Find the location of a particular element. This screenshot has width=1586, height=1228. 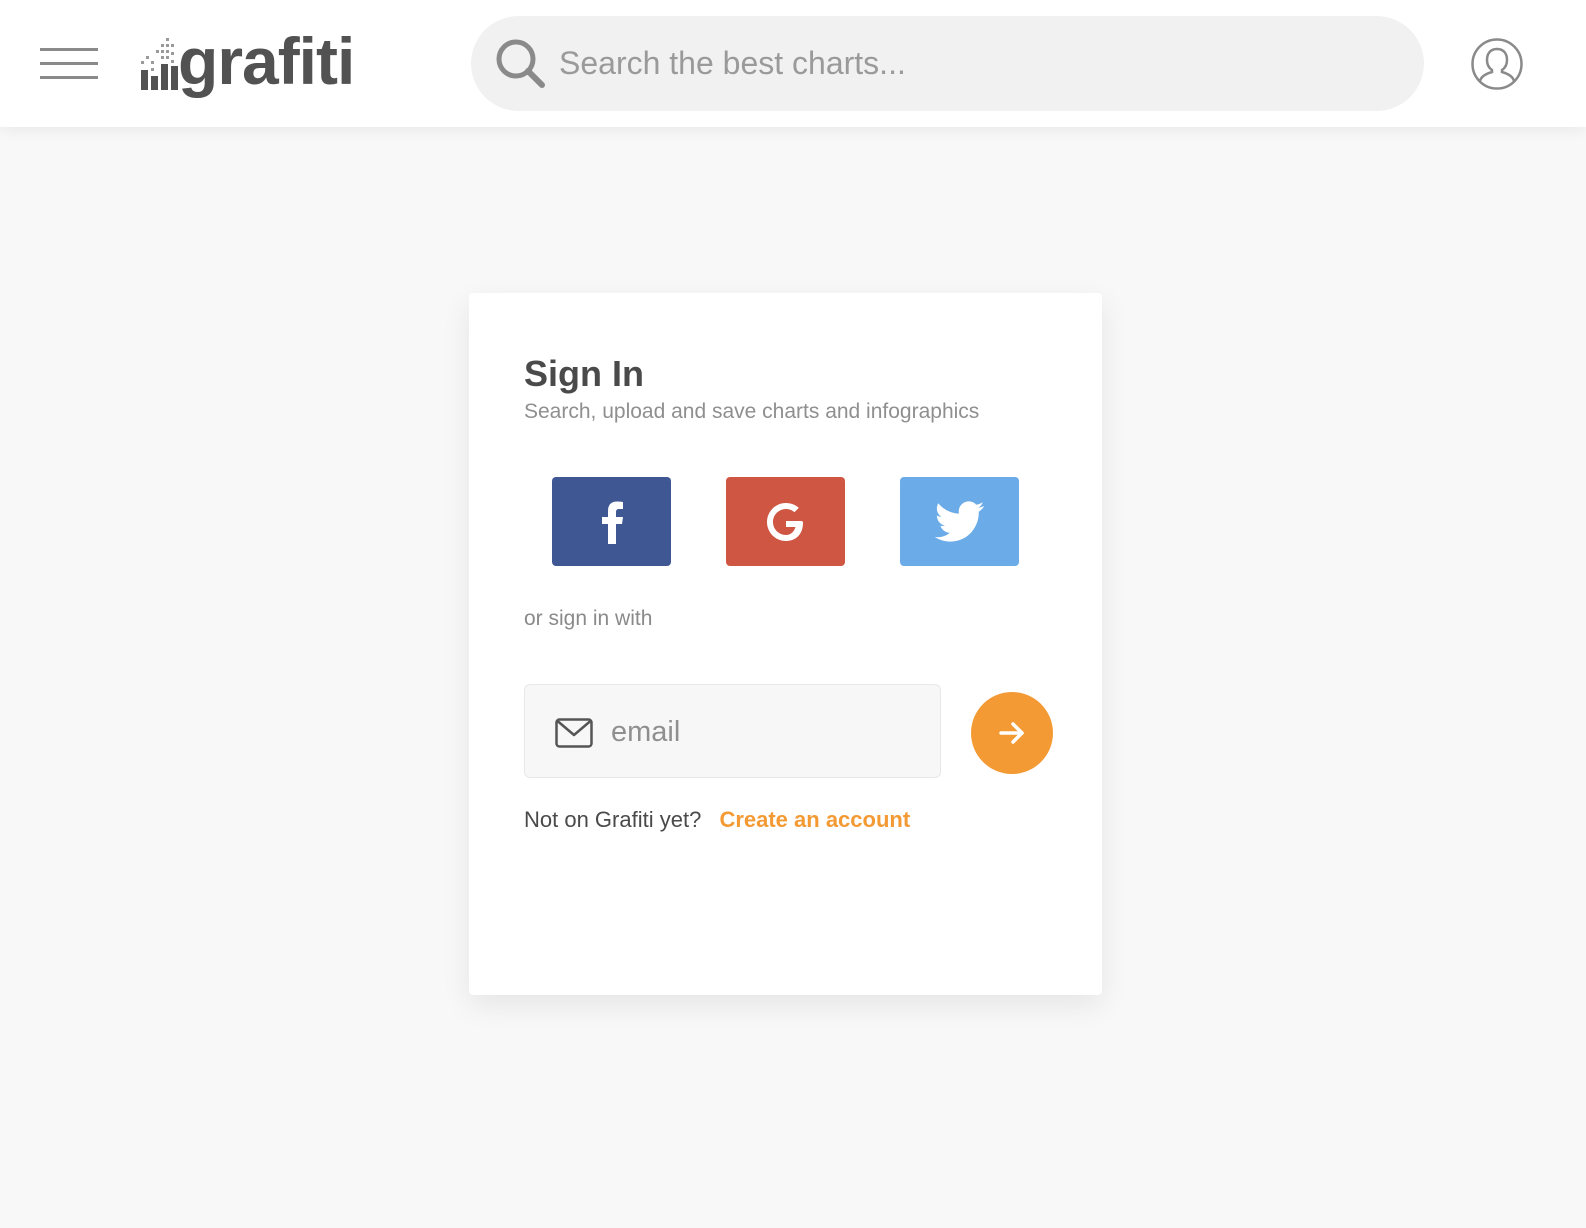

search-bar is located at coordinates (947, 63).